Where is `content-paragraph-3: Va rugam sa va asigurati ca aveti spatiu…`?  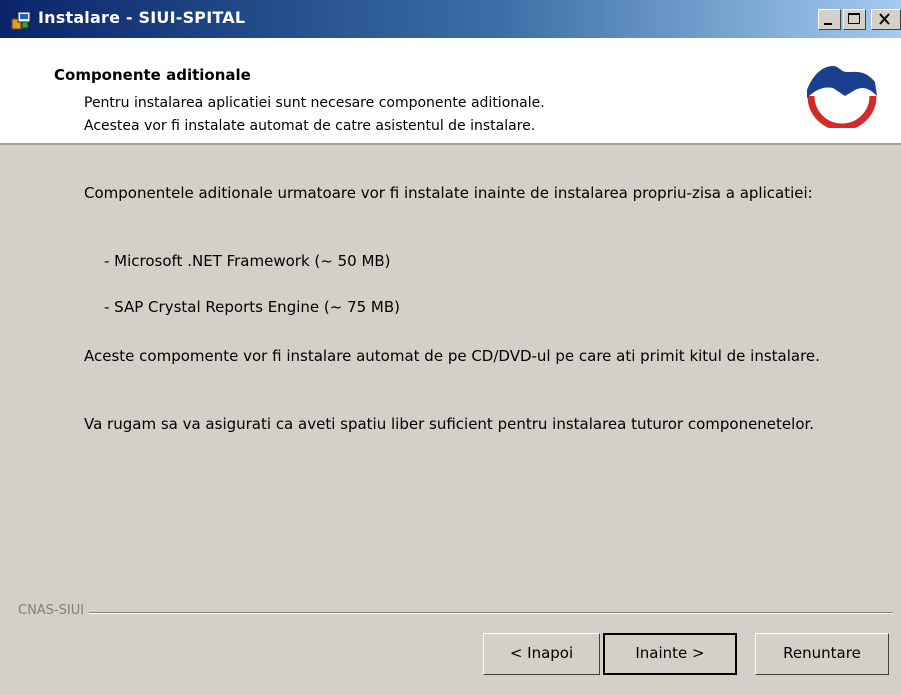
content-paragraph-3: Va rugam sa va asigurati ca aveti spatiu… is located at coordinates (449, 424).